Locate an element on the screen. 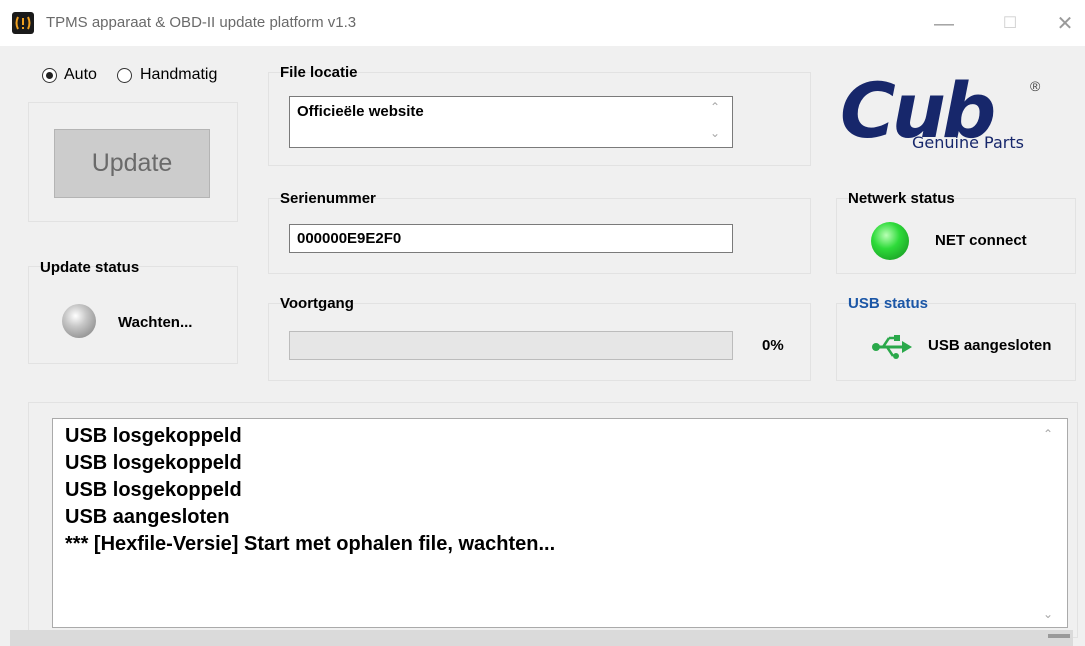 The height and width of the screenshot is (646, 1085). update-status-indicator-icon is located at coordinates (79, 321).